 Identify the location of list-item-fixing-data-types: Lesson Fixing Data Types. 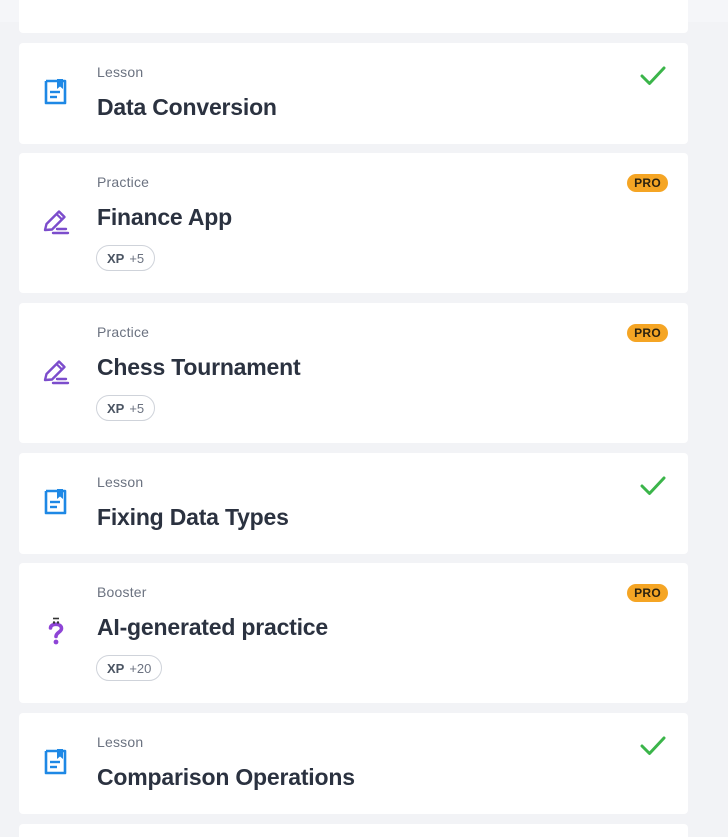
(353, 503).